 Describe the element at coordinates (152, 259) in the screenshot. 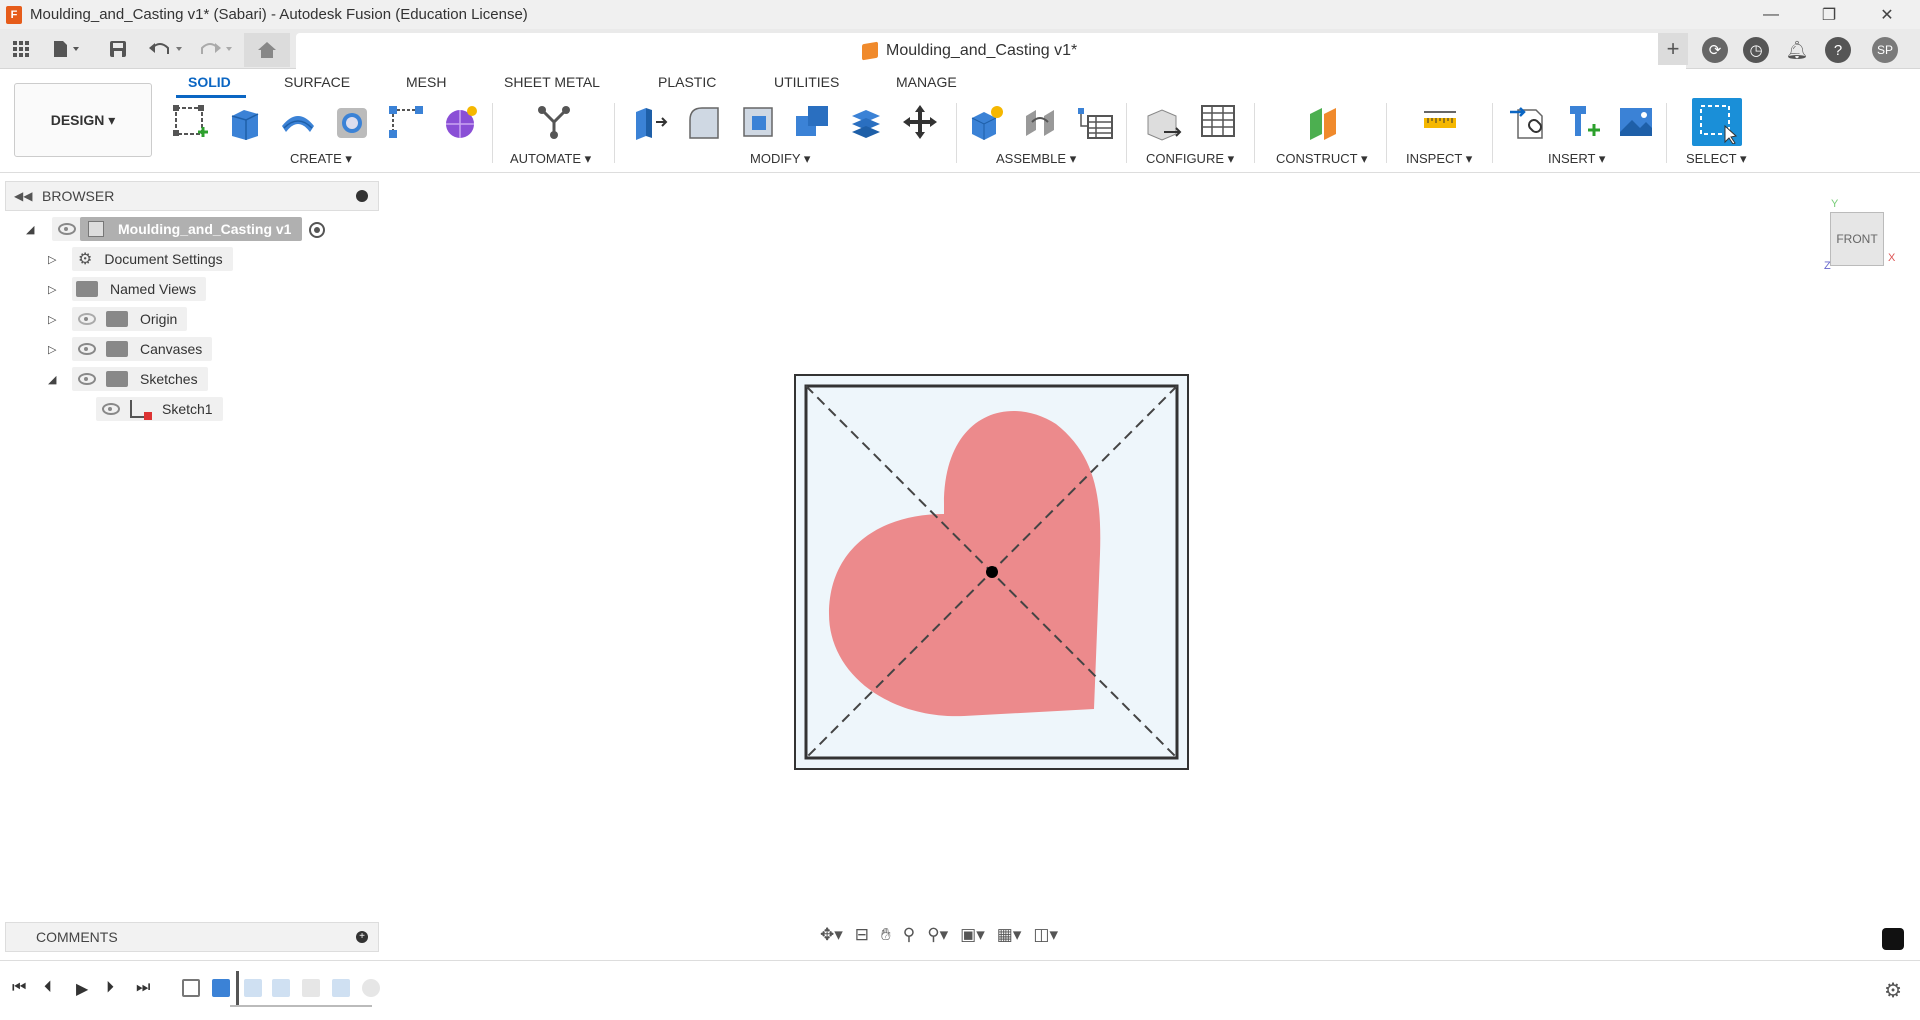

I see `tree-item-document-settings: ⚙ Document Settings` at that location.